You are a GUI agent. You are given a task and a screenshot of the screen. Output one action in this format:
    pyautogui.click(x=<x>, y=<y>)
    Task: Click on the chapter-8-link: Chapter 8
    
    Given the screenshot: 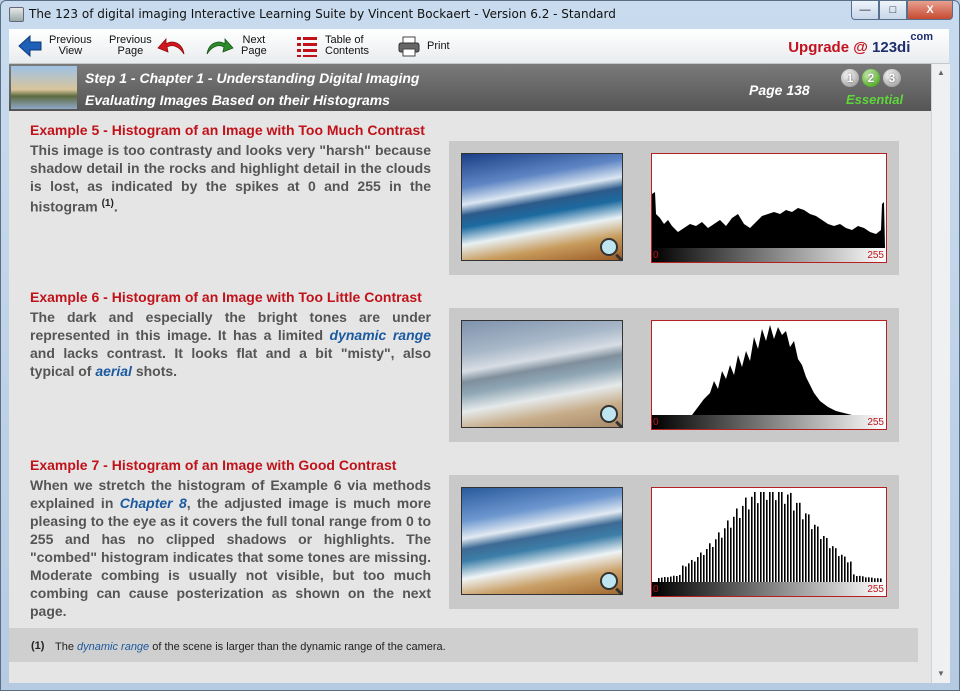 What is the action you would take?
    pyautogui.click(x=153, y=503)
    